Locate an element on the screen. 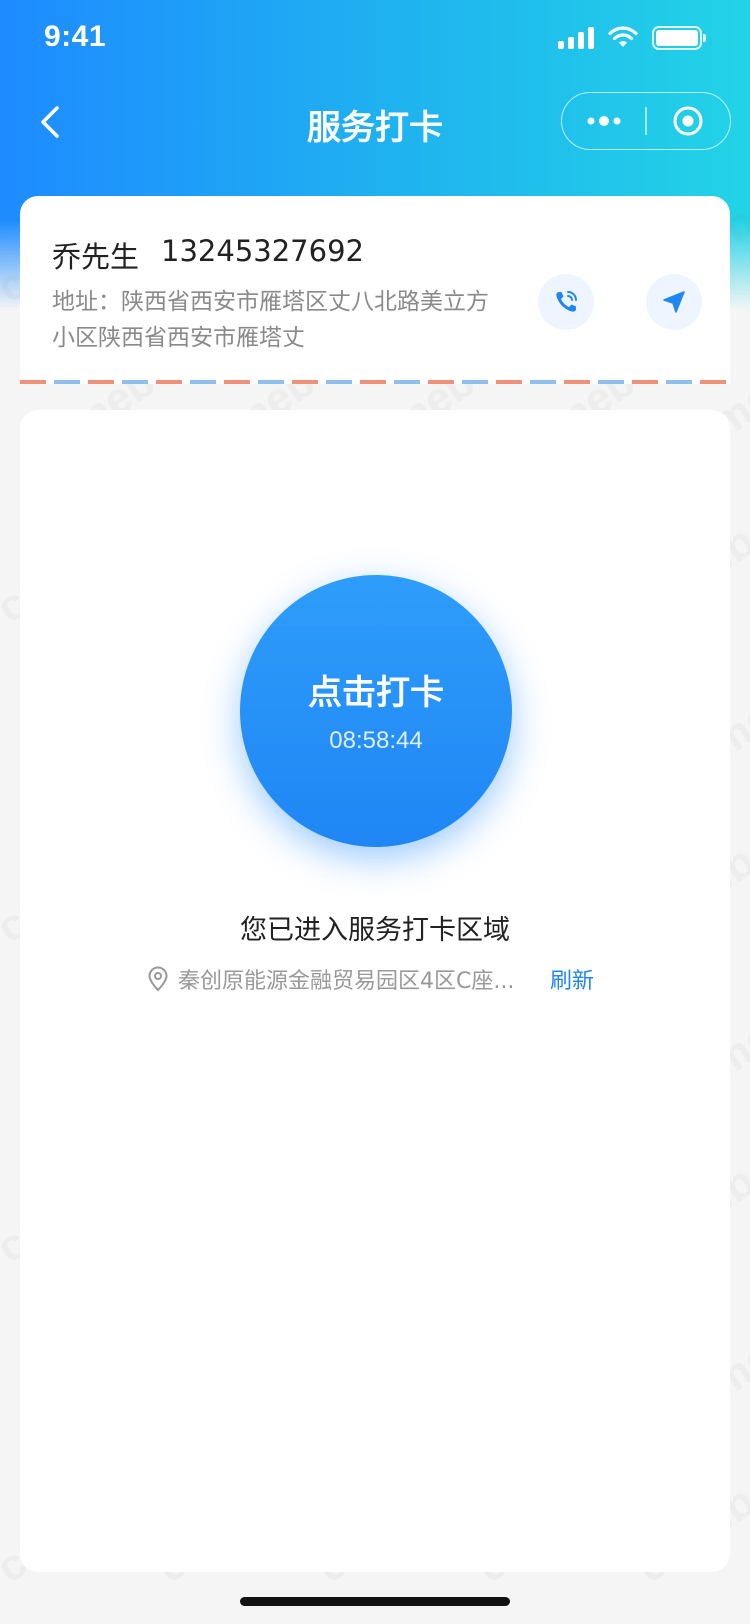  checkin-time: 08:58:44 is located at coordinates (376, 740).